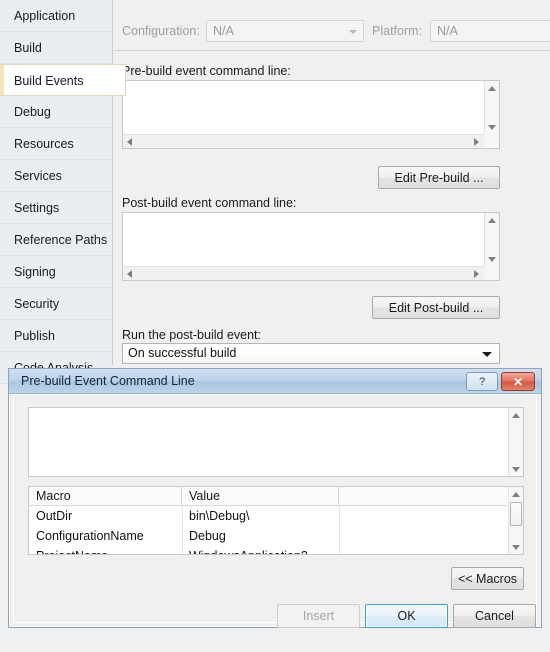  I want to click on macros-table-vertical-scrollbar, so click(515, 520).